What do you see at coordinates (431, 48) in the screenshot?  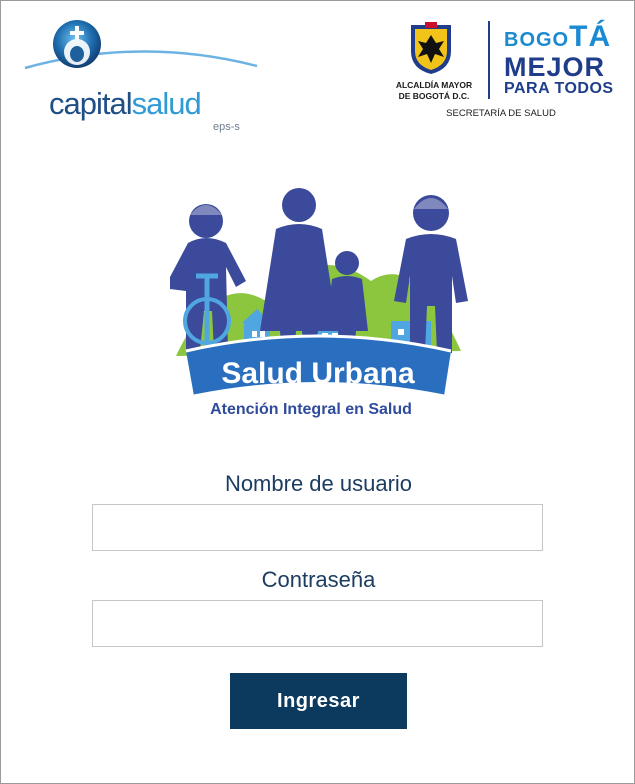 I see `bogota-coat-of-arms-icon` at bounding box center [431, 48].